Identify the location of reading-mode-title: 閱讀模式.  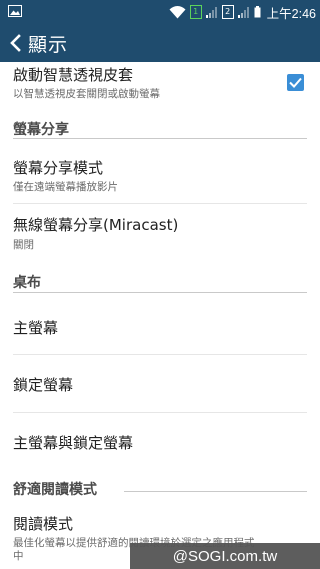
(43, 524).